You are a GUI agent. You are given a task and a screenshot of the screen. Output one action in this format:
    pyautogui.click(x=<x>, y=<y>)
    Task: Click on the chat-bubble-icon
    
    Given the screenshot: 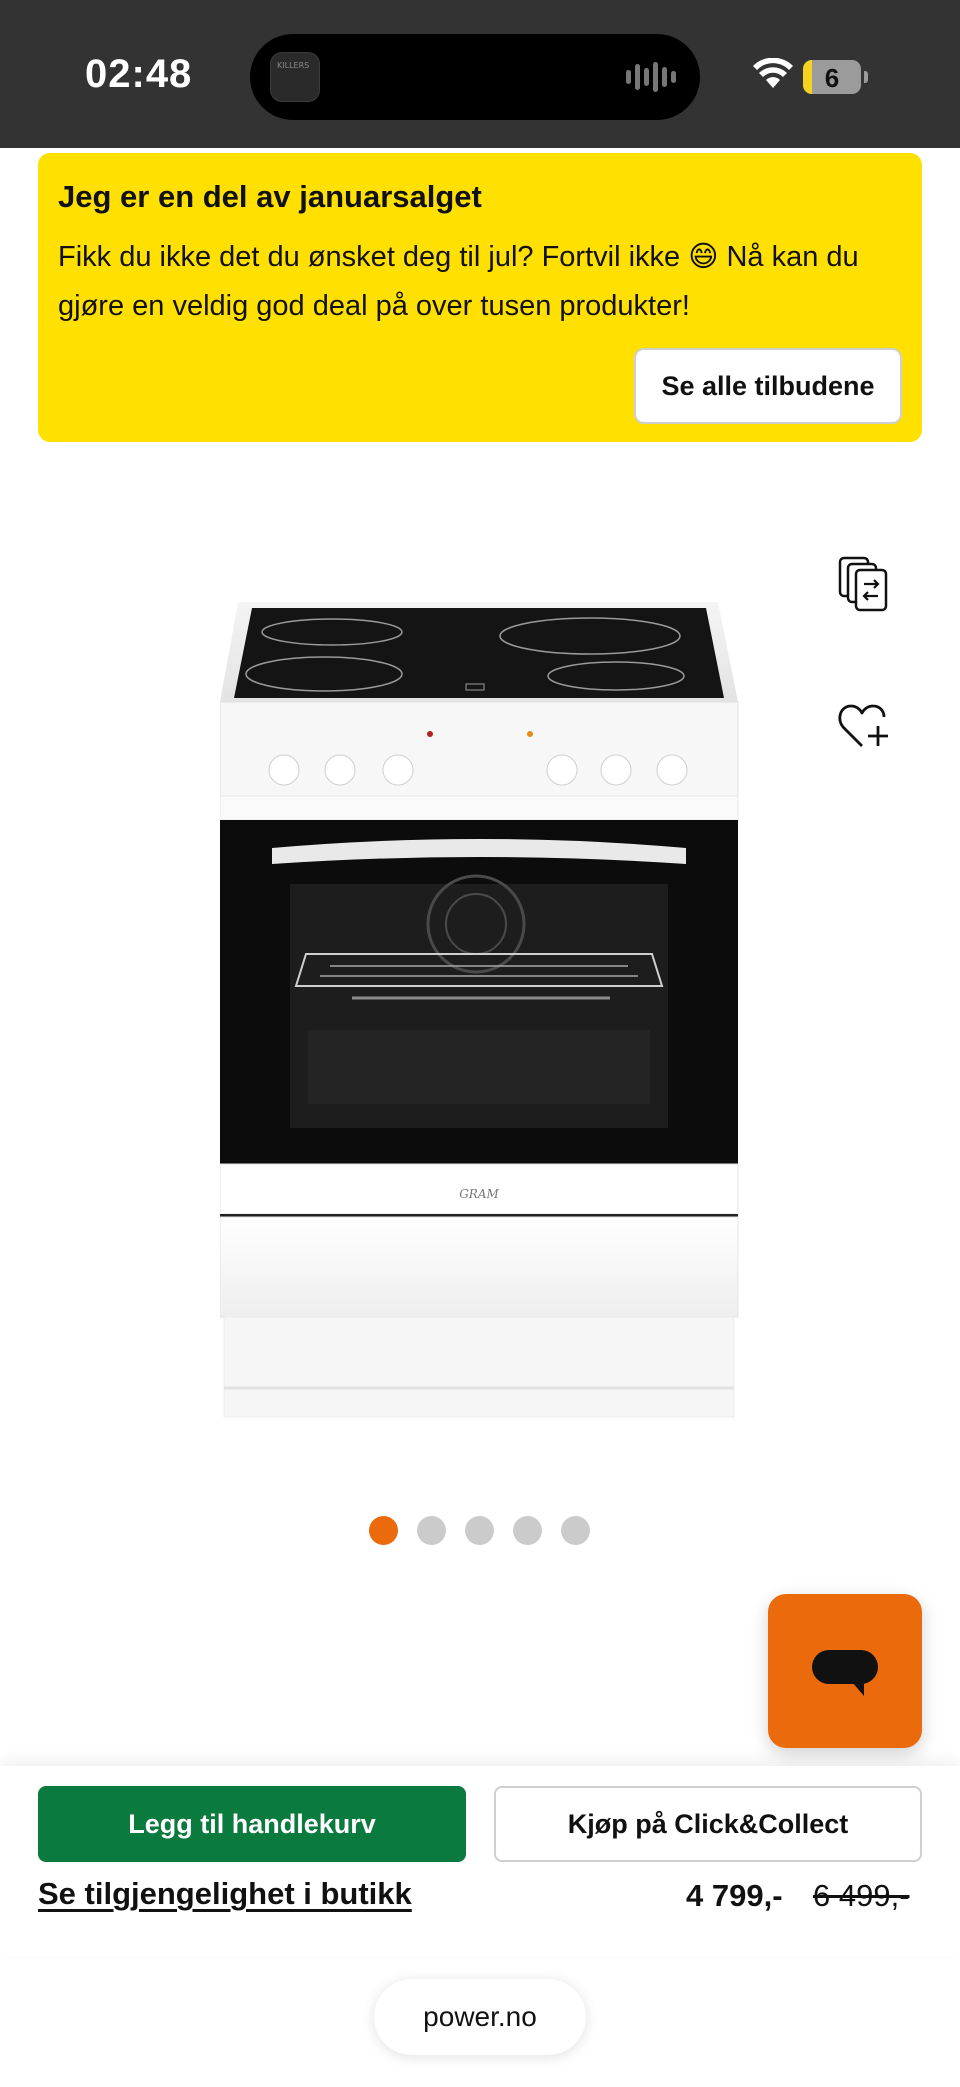 What is the action you would take?
    pyautogui.click(x=845, y=1673)
    